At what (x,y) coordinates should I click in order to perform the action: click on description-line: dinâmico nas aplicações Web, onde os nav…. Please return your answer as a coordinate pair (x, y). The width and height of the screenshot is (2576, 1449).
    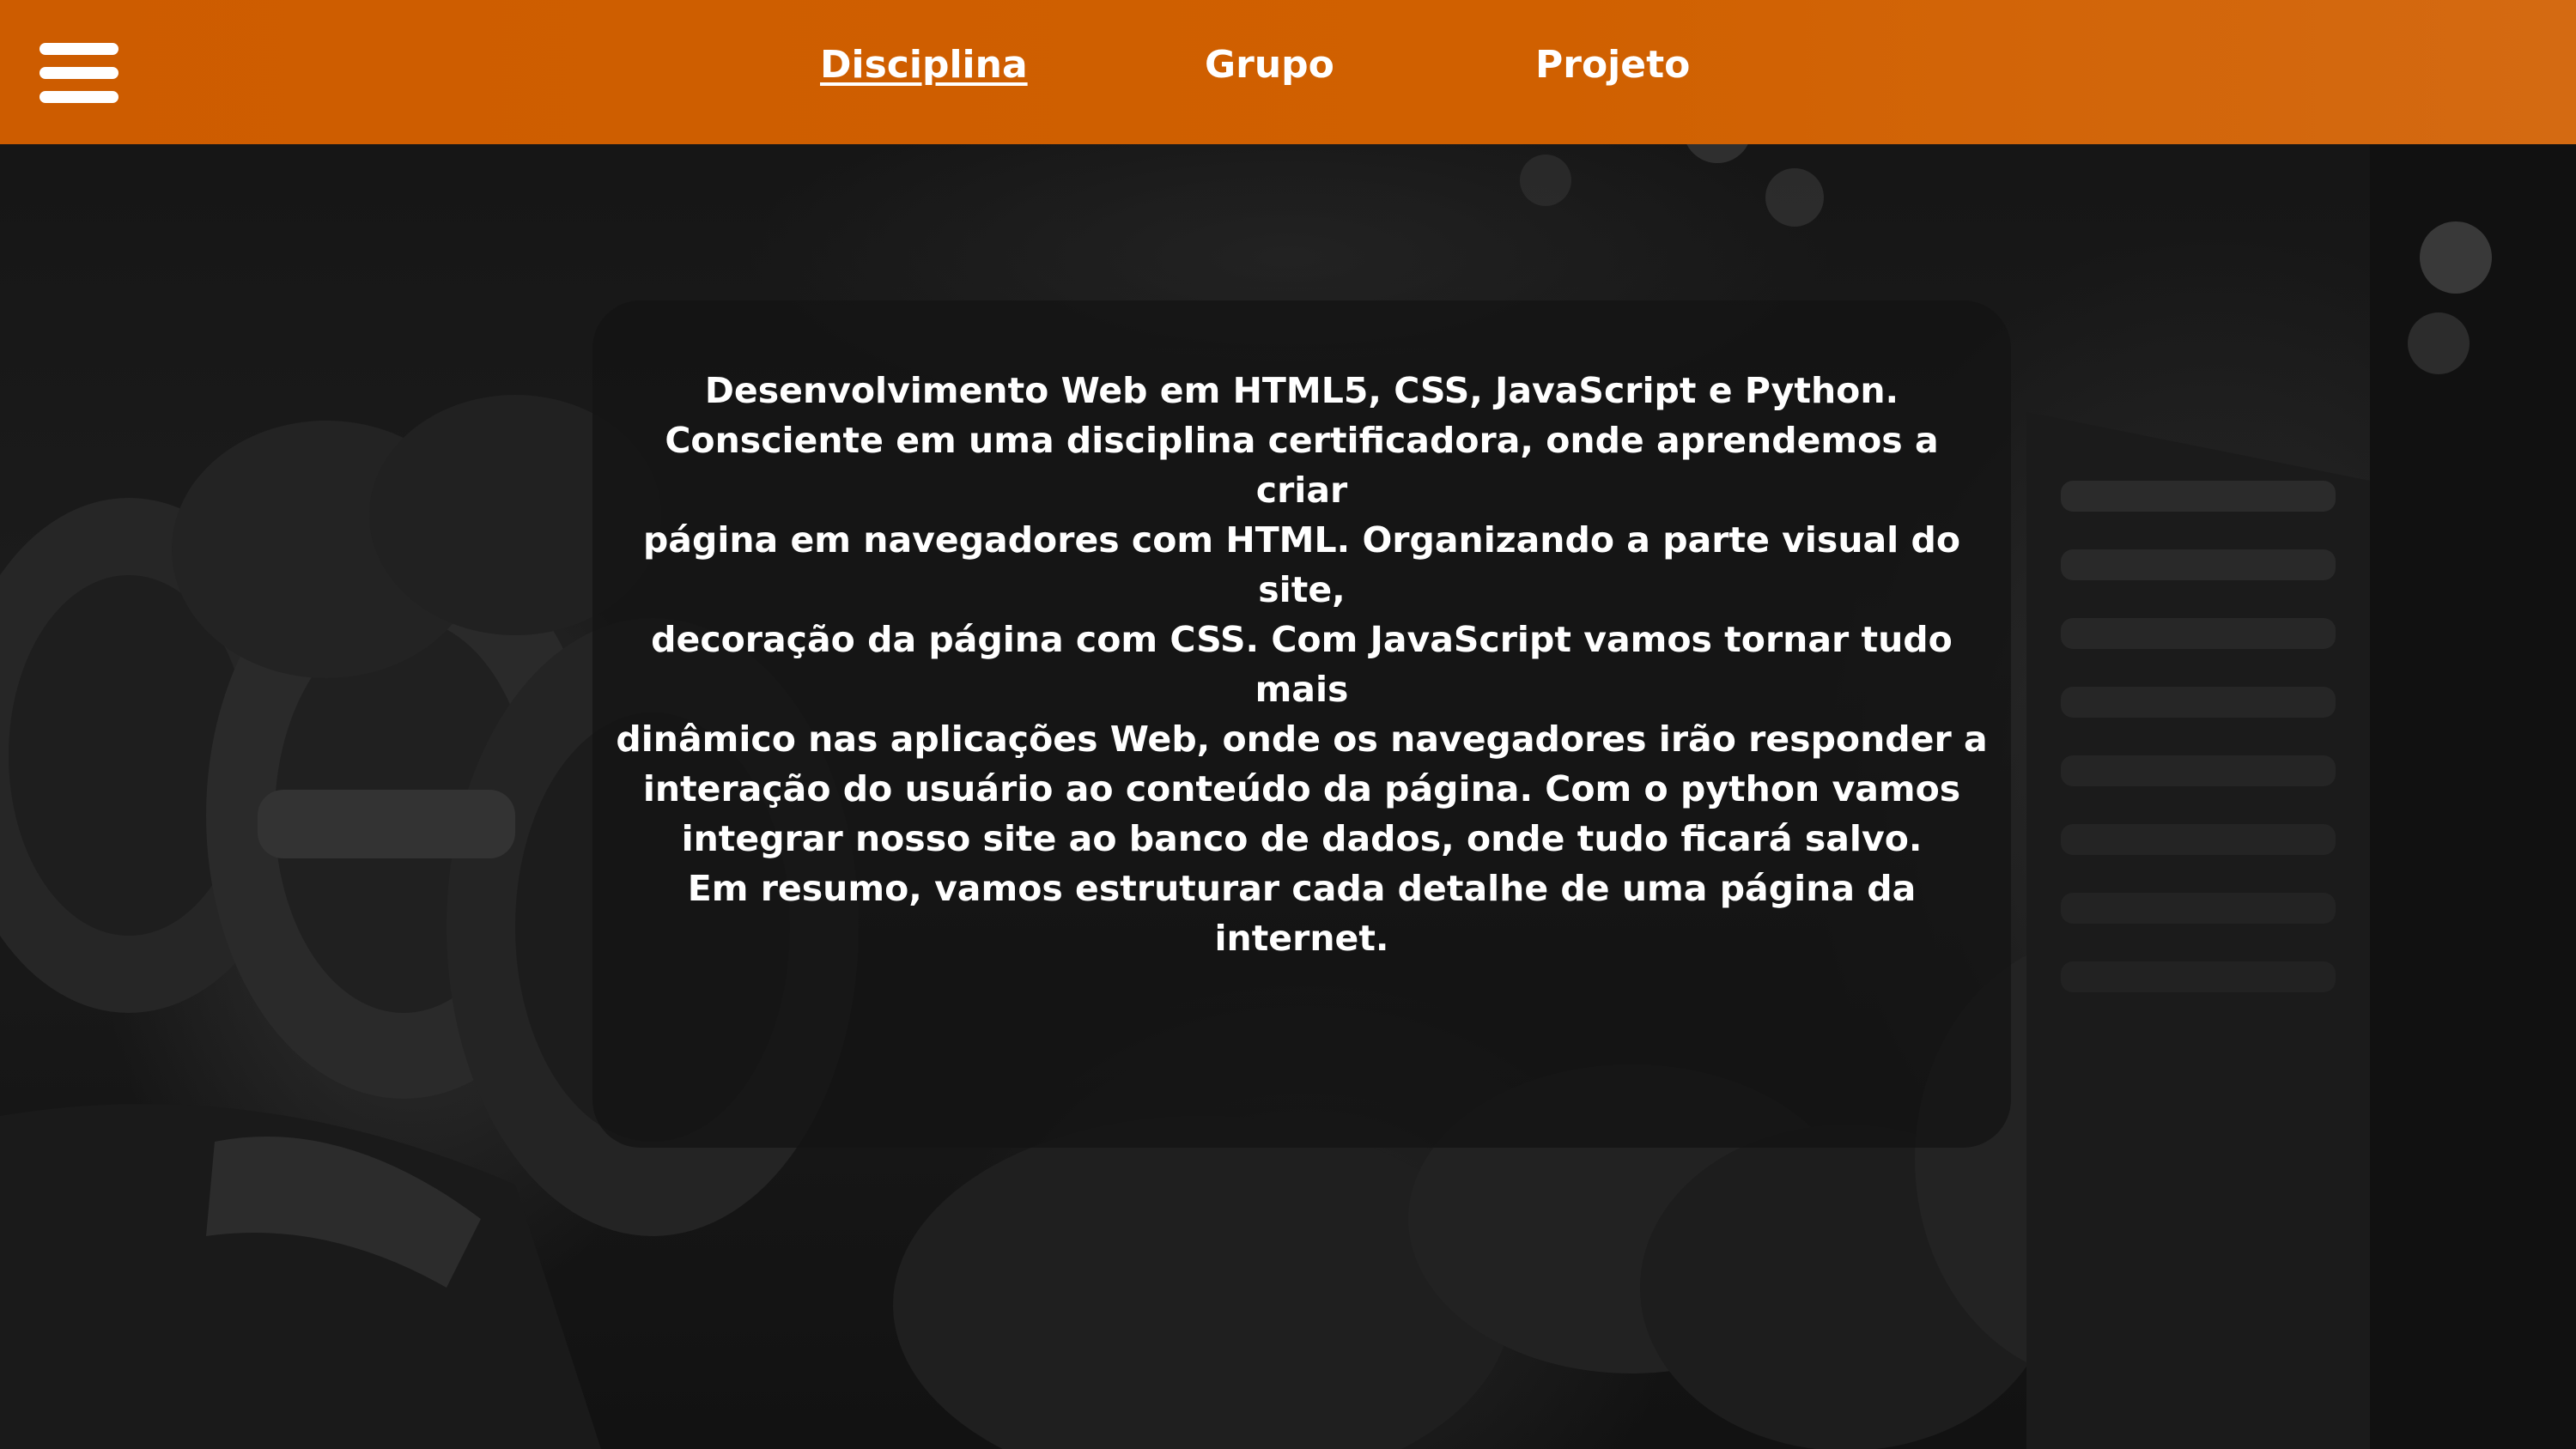
    Looking at the image, I should click on (1302, 739).